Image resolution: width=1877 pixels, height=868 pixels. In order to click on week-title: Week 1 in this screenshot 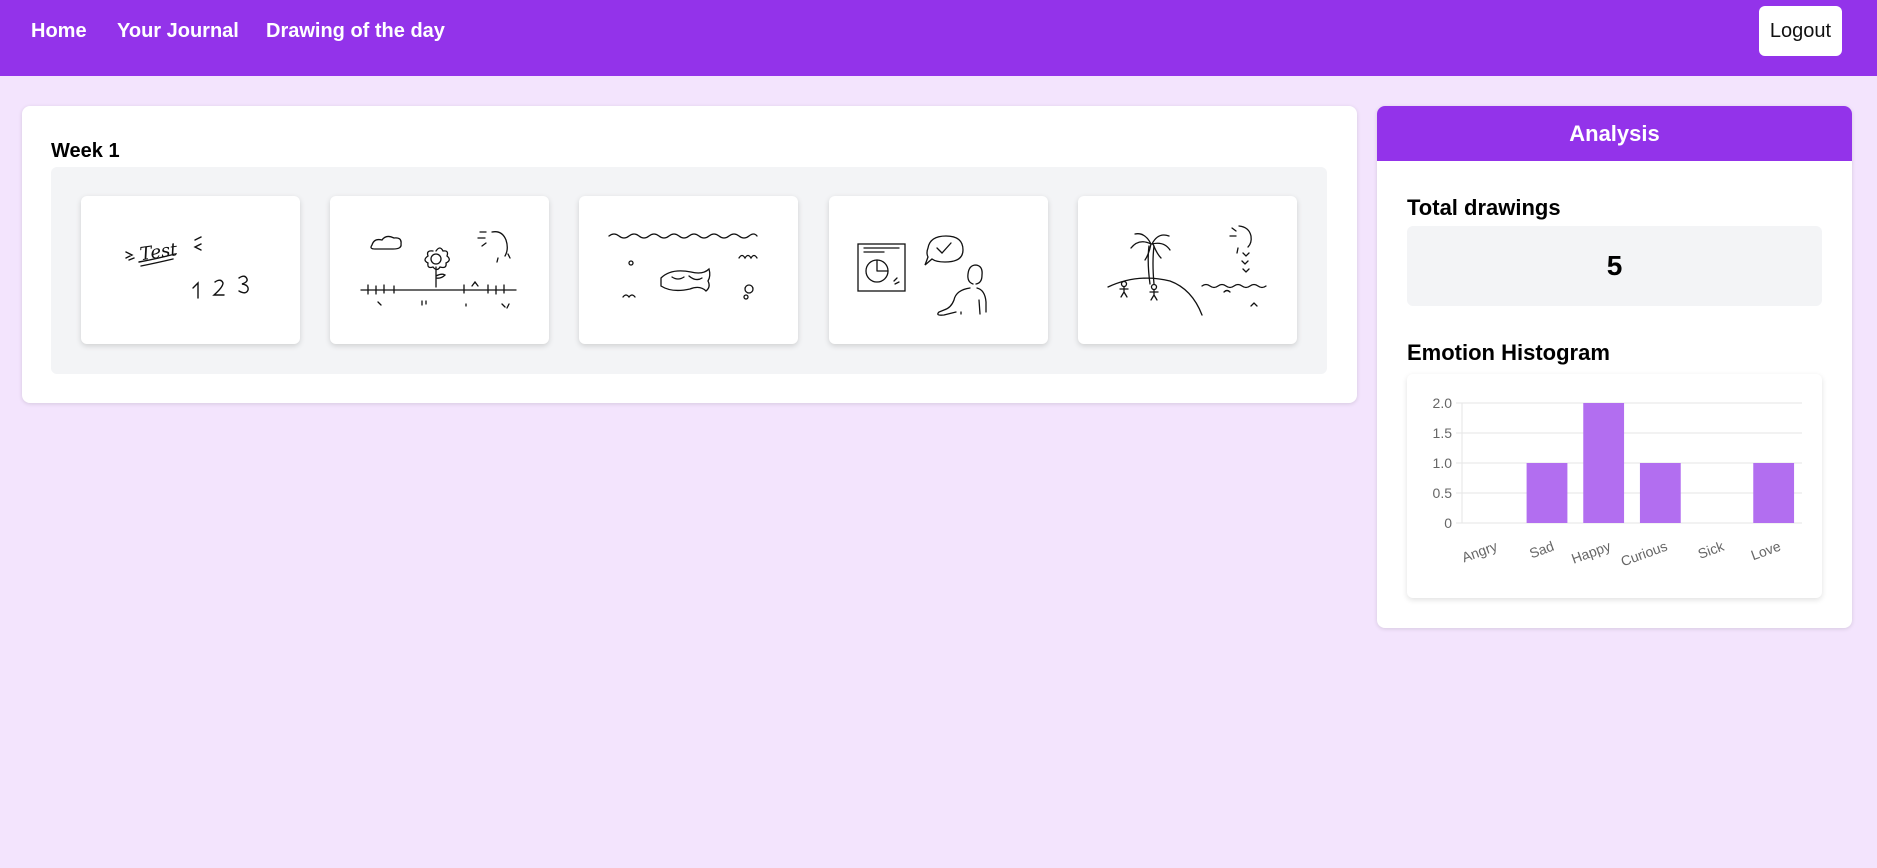, I will do `click(85, 151)`.